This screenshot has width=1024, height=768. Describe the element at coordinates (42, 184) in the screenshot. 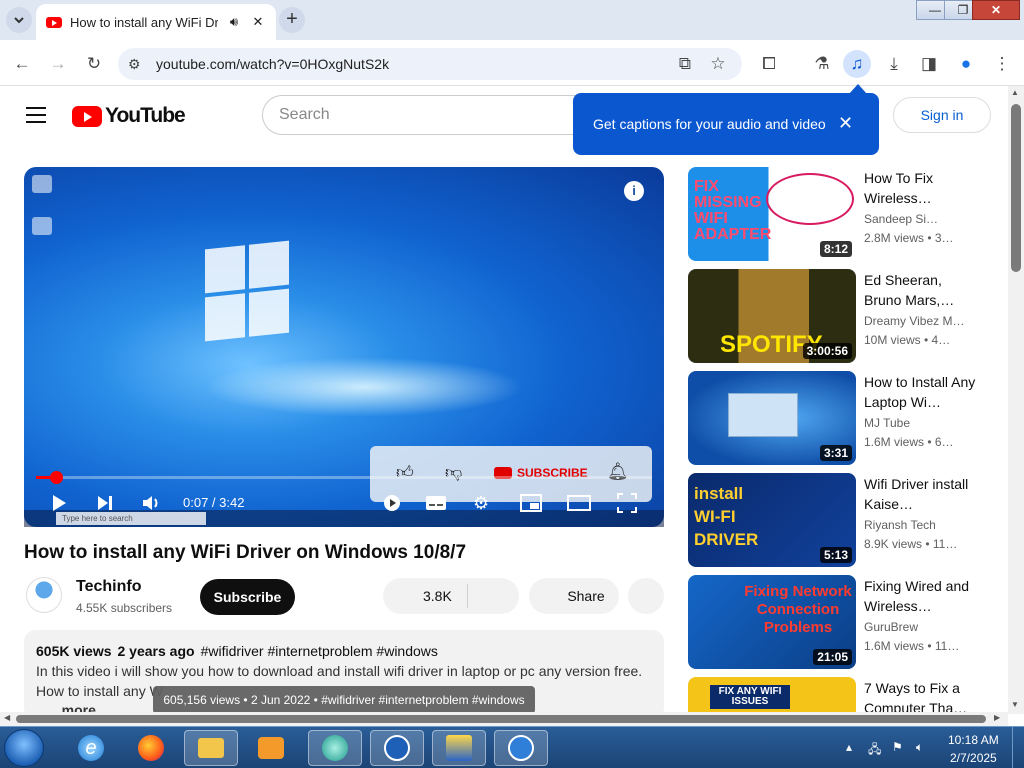

I see `desktop-computer-icon` at that location.